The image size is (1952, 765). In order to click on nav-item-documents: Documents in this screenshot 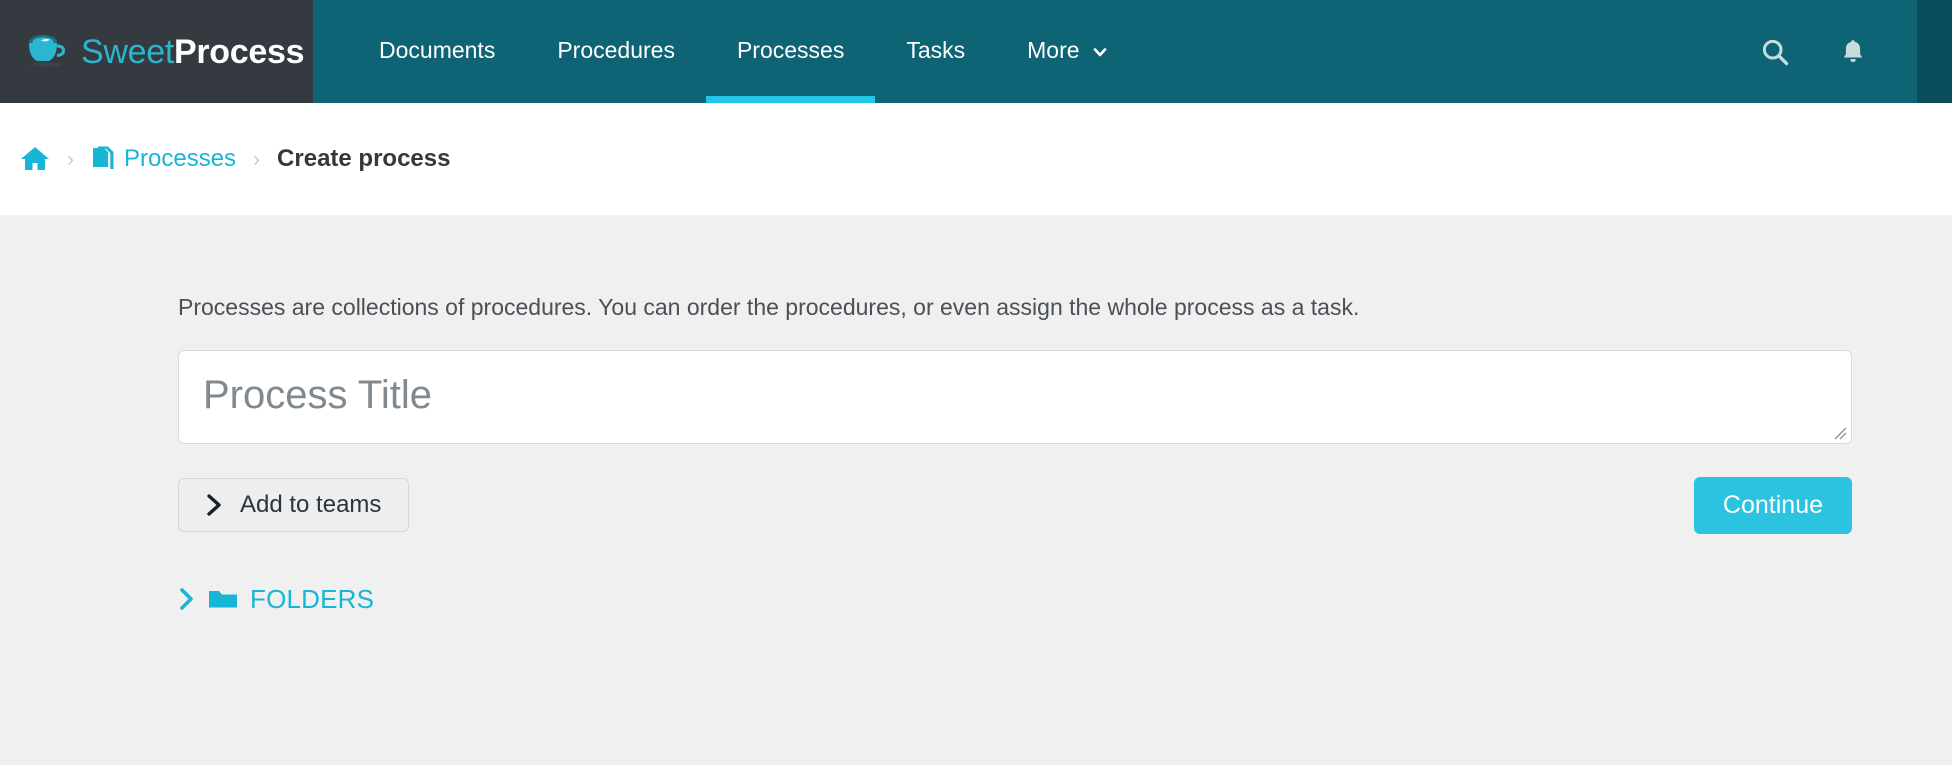, I will do `click(437, 51)`.